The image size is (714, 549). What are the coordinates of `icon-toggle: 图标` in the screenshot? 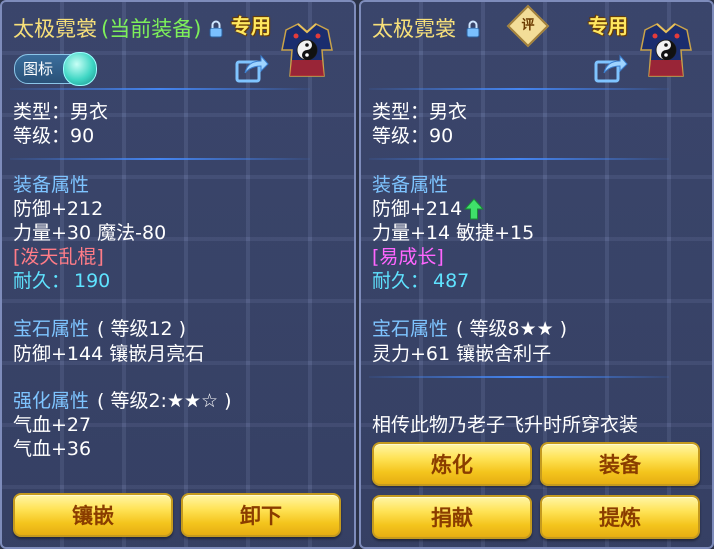 It's located at (55, 69).